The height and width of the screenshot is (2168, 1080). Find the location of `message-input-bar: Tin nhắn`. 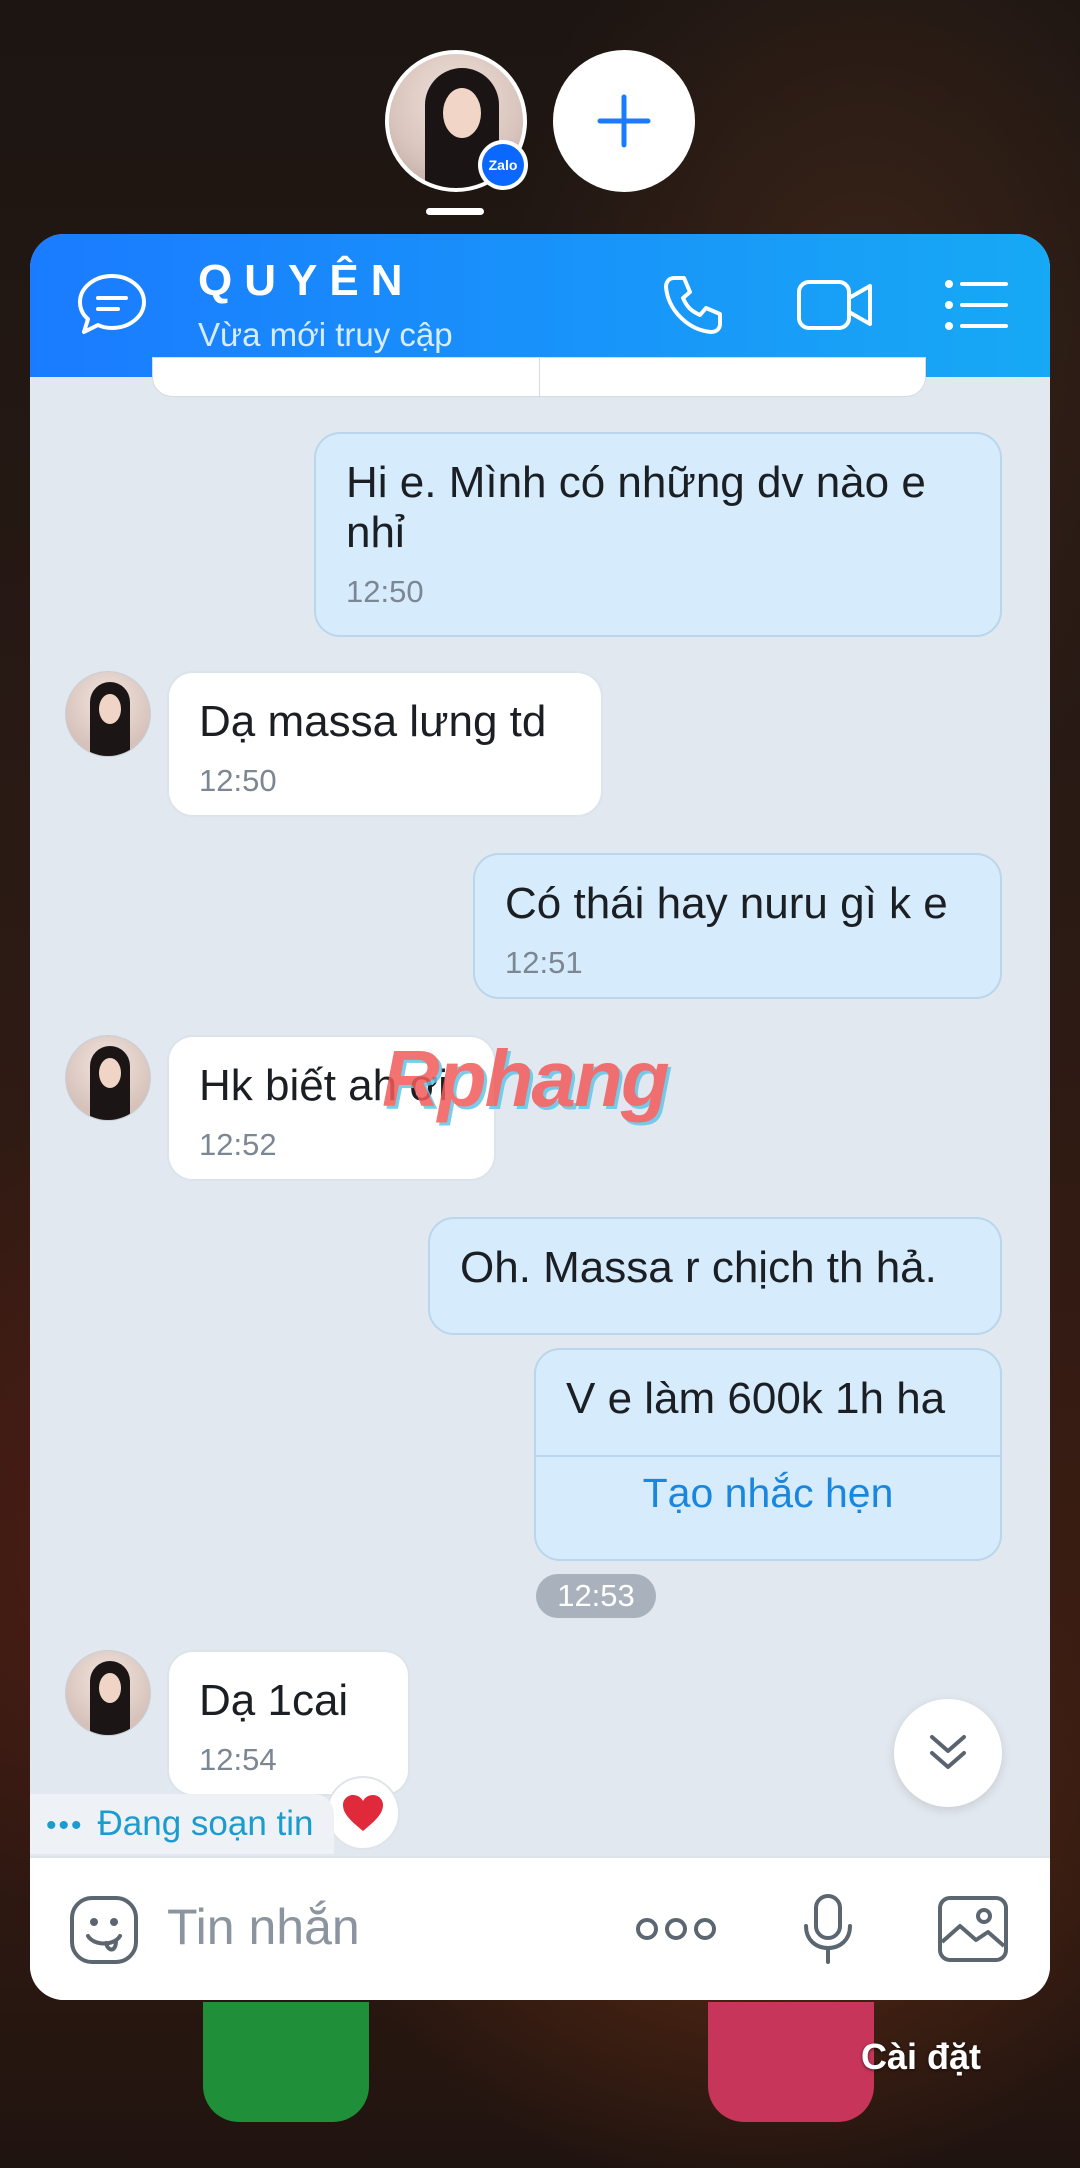

message-input-bar: Tin nhắn is located at coordinates (540, 1928).